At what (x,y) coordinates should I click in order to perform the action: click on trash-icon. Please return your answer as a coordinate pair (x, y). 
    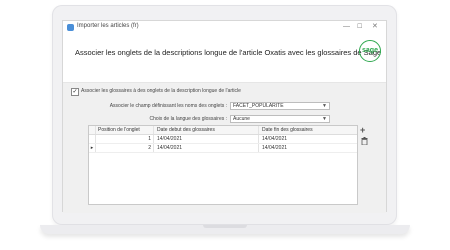
    Looking at the image, I should click on (364, 141).